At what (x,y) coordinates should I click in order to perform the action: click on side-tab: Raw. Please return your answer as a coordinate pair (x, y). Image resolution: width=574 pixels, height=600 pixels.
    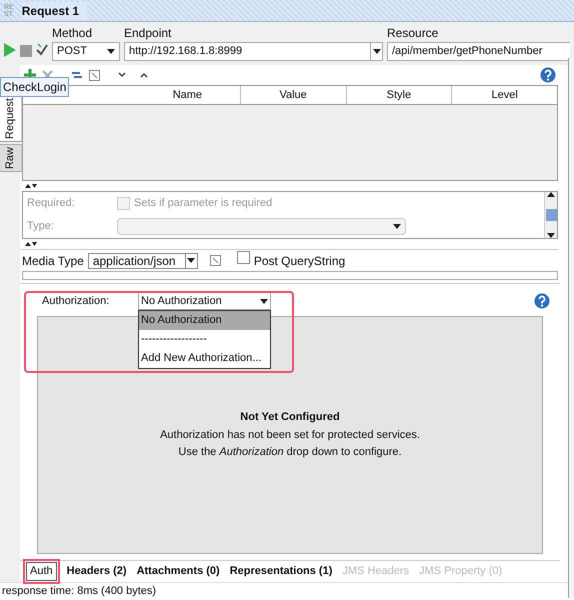
    Looking at the image, I should click on (11, 158).